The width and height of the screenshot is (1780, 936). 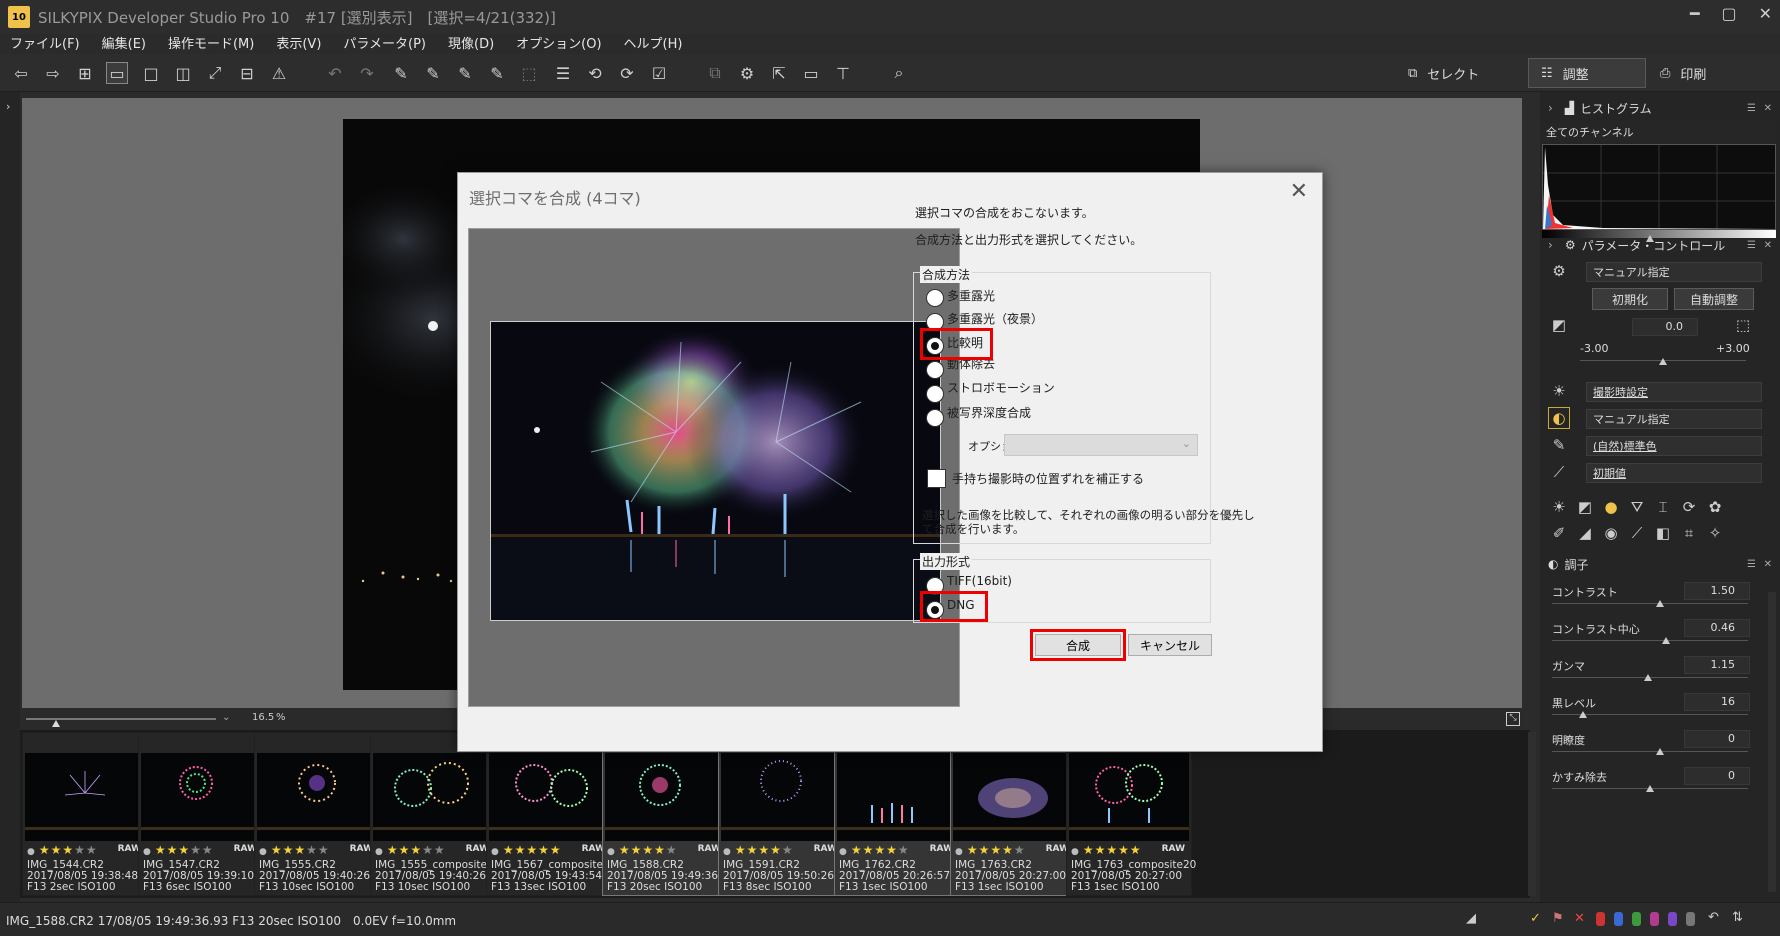 I want to click on paste-special-icon: ✎, so click(x=497, y=73).